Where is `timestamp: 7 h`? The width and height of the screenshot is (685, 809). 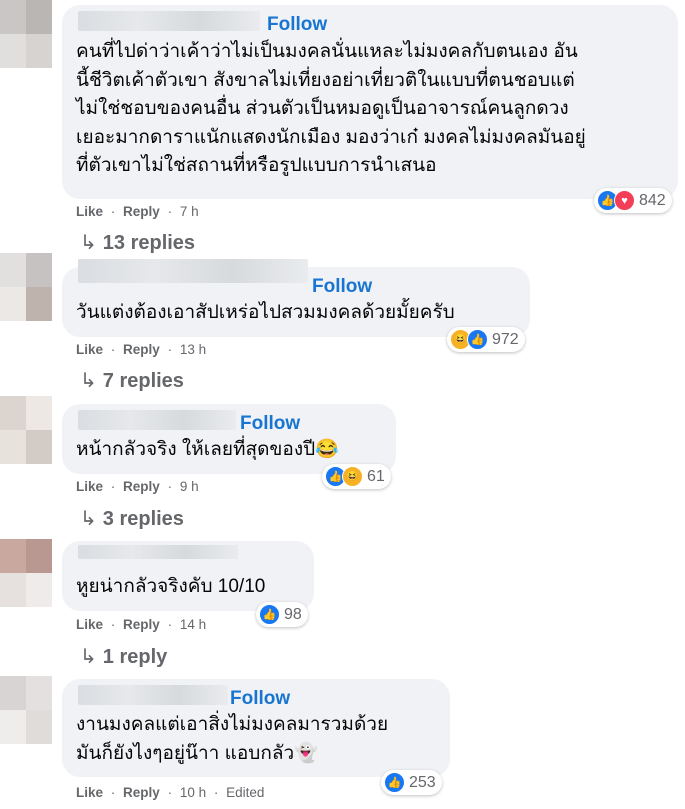 timestamp: 7 h is located at coordinates (189, 211).